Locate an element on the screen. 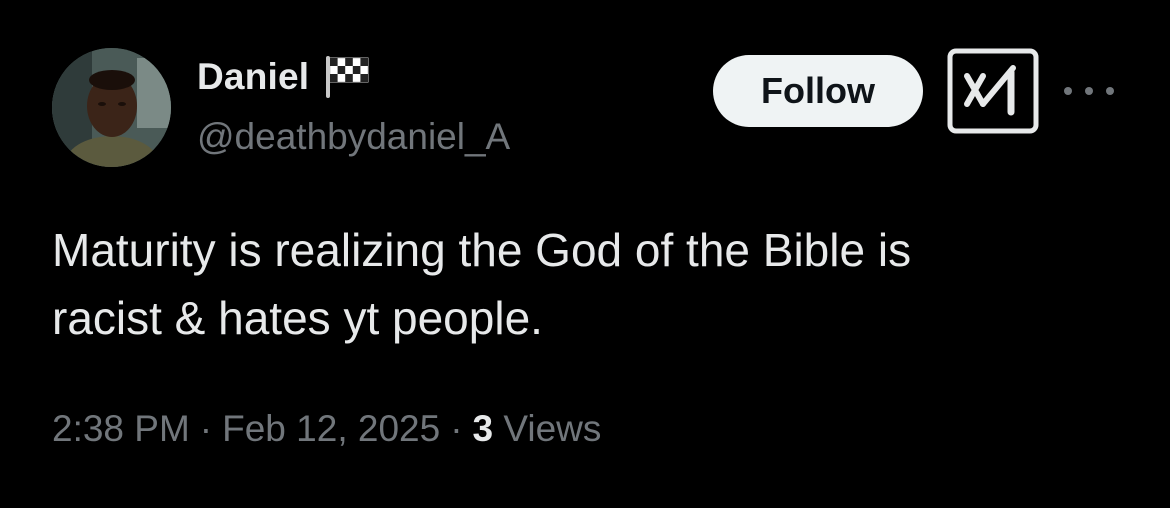 The image size is (1170, 508). views-count: 3 is located at coordinates (483, 428).